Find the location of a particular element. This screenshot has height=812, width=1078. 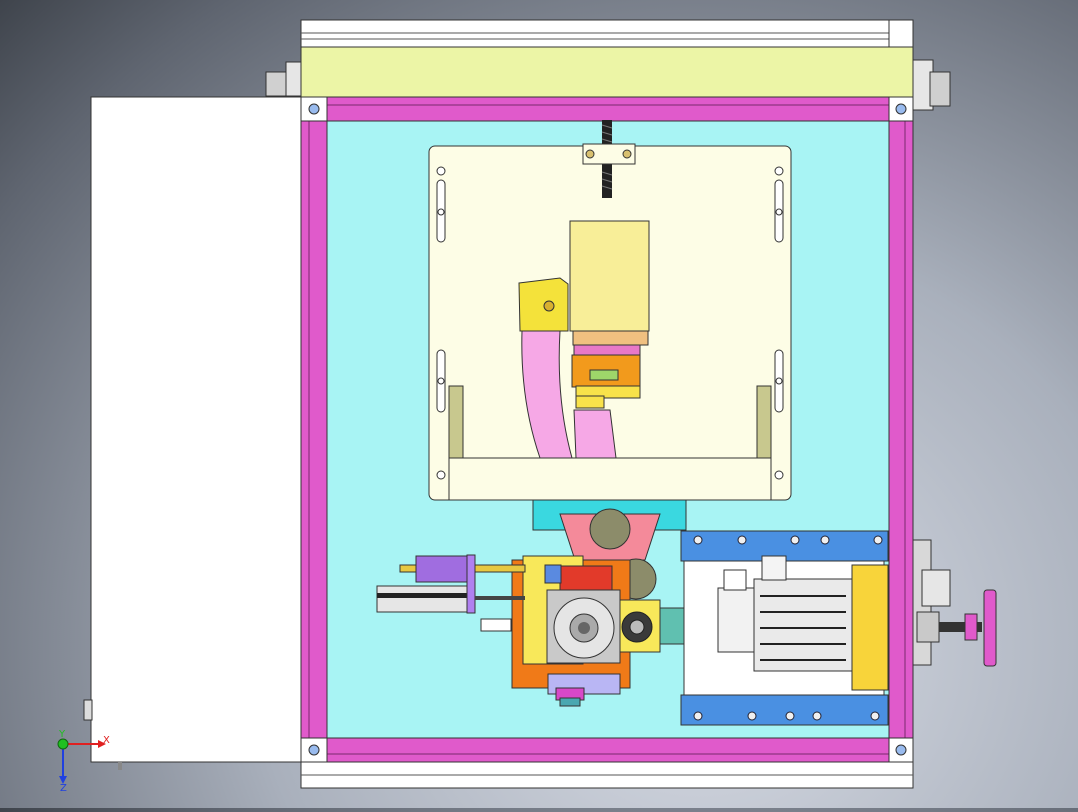

door-foot is located at coordinates (120, 766).